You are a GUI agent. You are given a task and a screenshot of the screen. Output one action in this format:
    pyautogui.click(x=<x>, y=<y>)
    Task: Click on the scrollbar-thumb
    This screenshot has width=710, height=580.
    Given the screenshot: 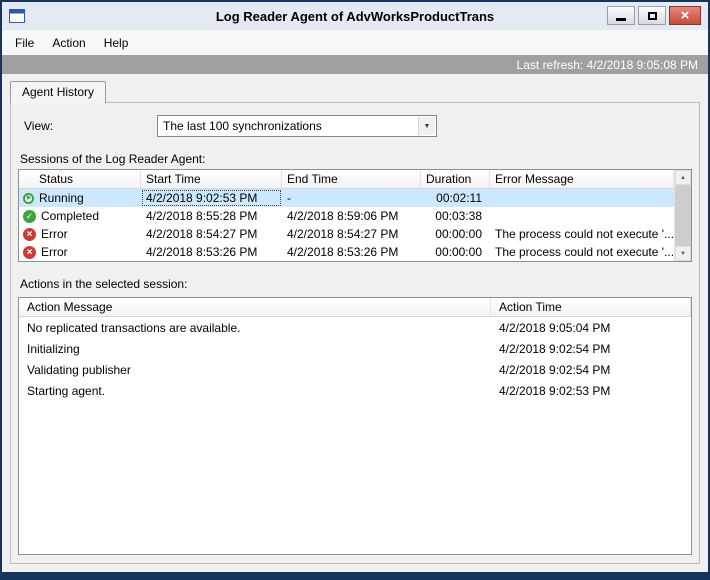 What is the action you would take?
    pyautogui.click(x=683, y=215)
    